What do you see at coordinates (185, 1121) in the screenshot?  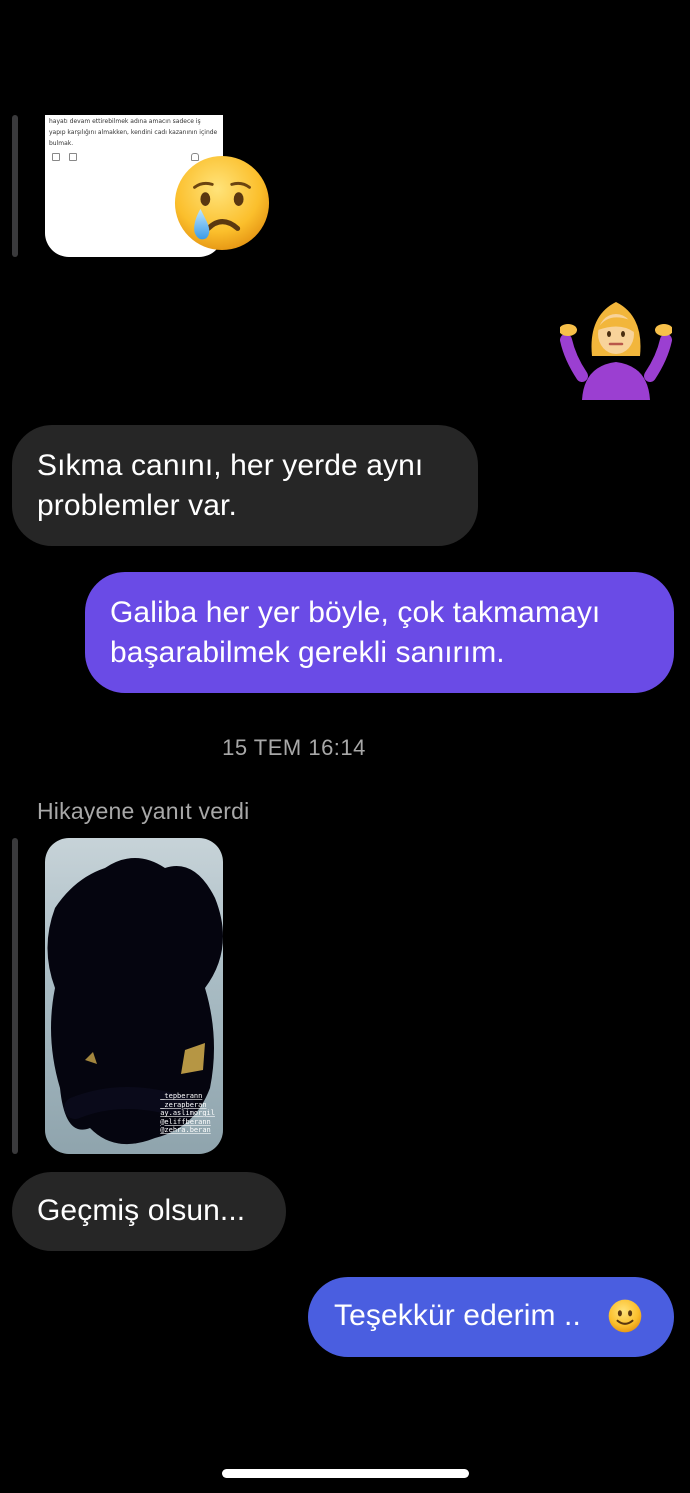 I see `mention-tag: @eliffberann` at bounding box center [185, 1121].